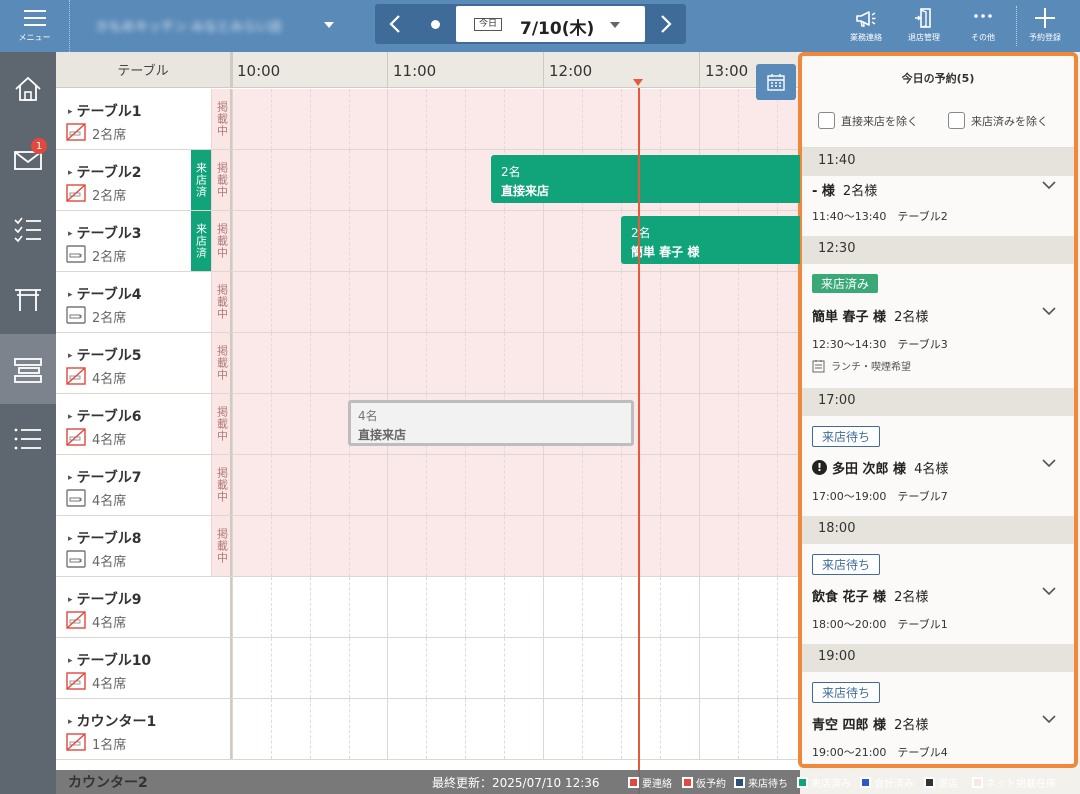 The width and height of the screenshot is (1080, 794). I want to click on table-row: テーブル8 4名席 掲載中, so click(428, 546).